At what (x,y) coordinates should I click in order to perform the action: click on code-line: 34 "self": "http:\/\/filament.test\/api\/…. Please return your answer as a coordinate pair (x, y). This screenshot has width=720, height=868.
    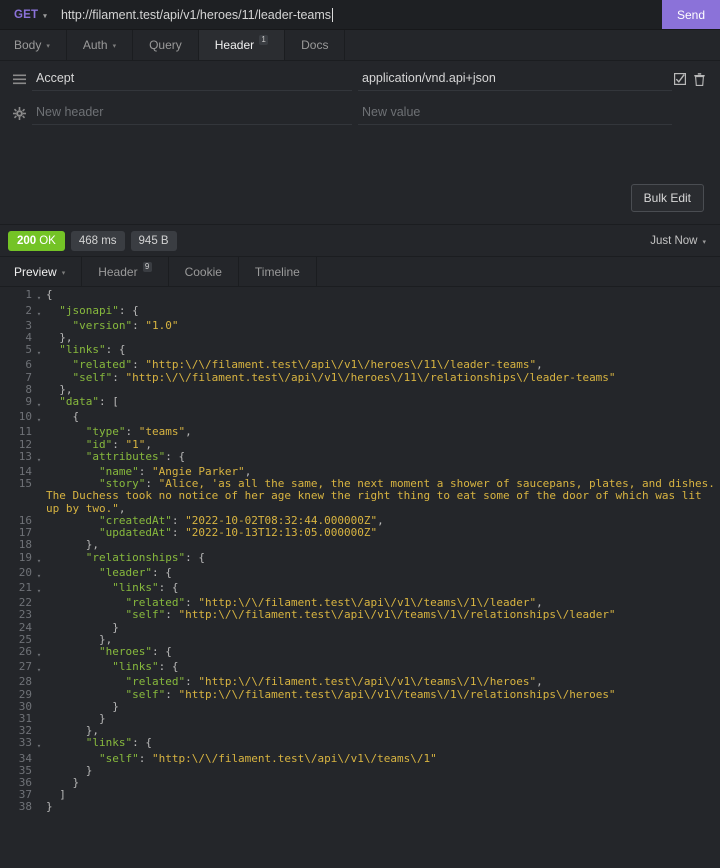
    Looking at the image, I should click on (360, 758).